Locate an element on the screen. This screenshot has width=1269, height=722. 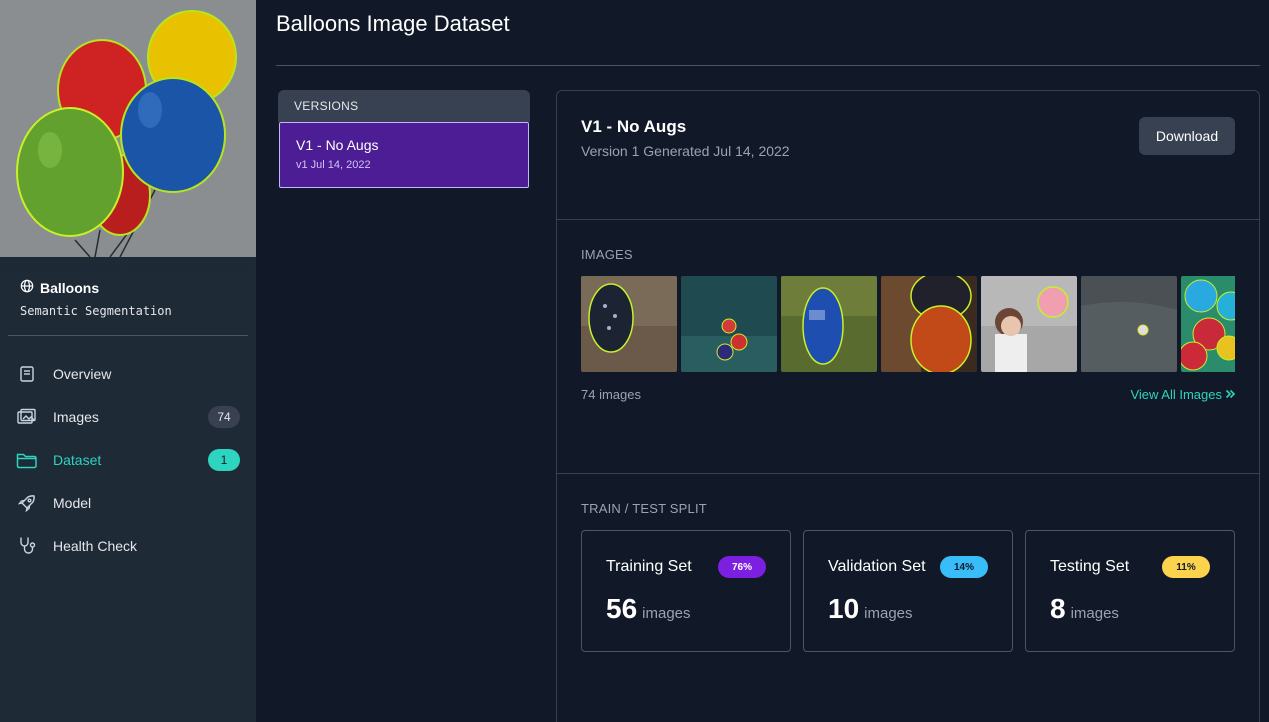
book-icon is located at coordinates (27, 374).